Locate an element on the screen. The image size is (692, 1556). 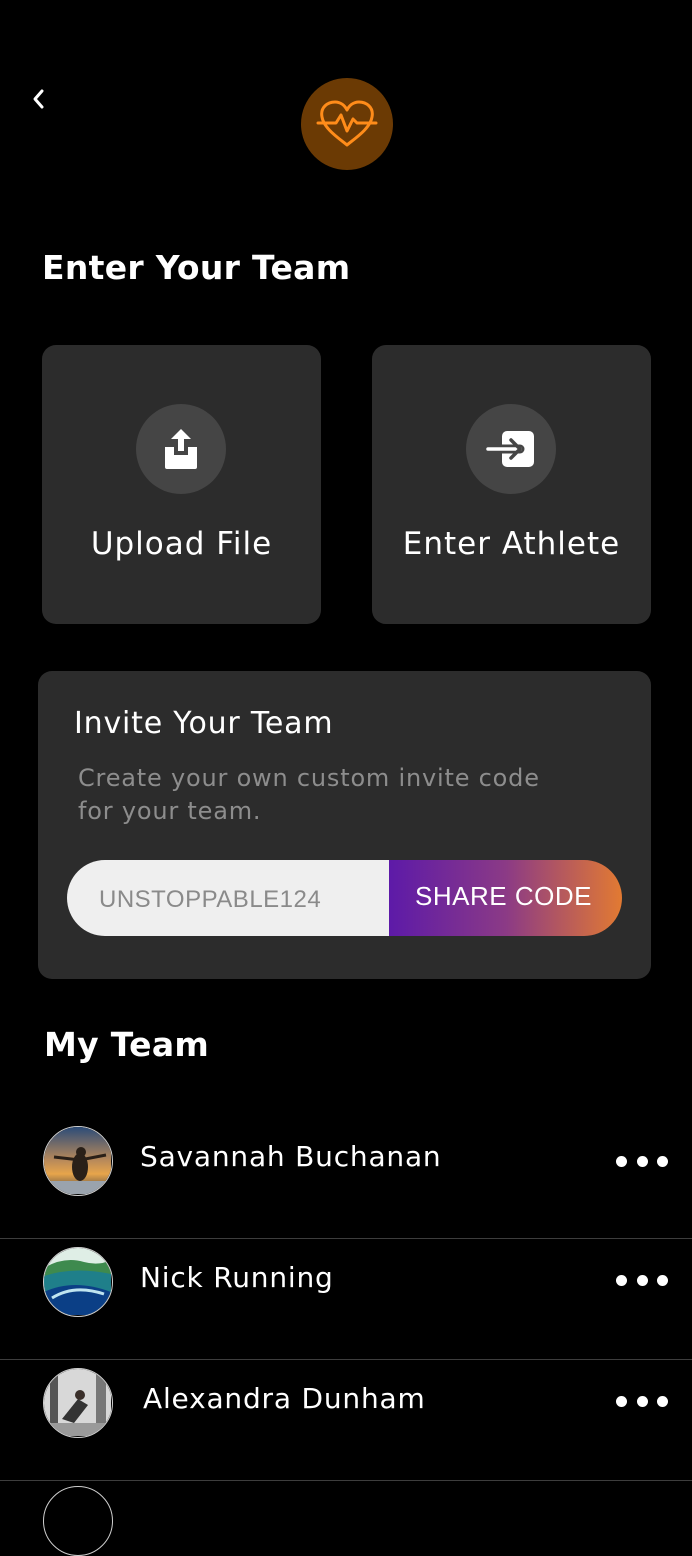
app-logo is located at coordinates (347, 124).